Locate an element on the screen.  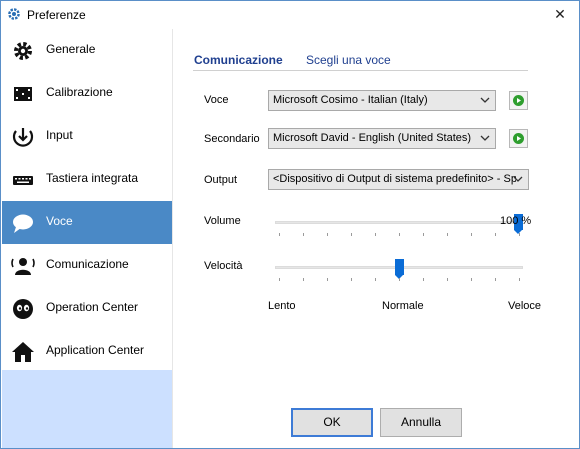
speed-scale-min: Lento is located at coordinates (282, 306).